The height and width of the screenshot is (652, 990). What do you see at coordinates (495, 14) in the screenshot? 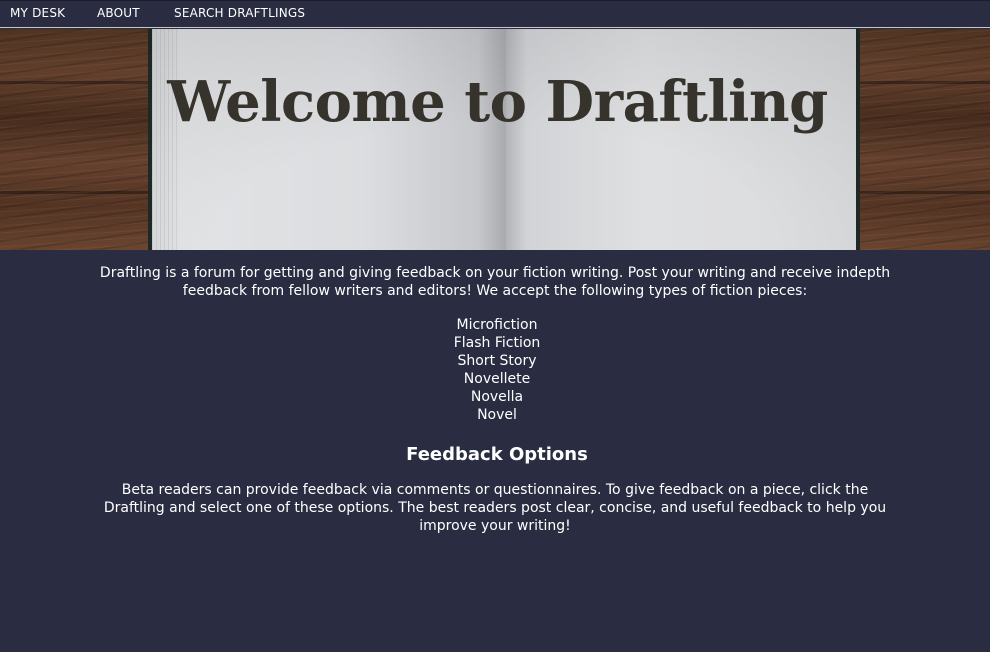
I see `top-navbar: MY DESK ABOUT SEARCH DRAFTLINGS` at bounding box center [495, 14].